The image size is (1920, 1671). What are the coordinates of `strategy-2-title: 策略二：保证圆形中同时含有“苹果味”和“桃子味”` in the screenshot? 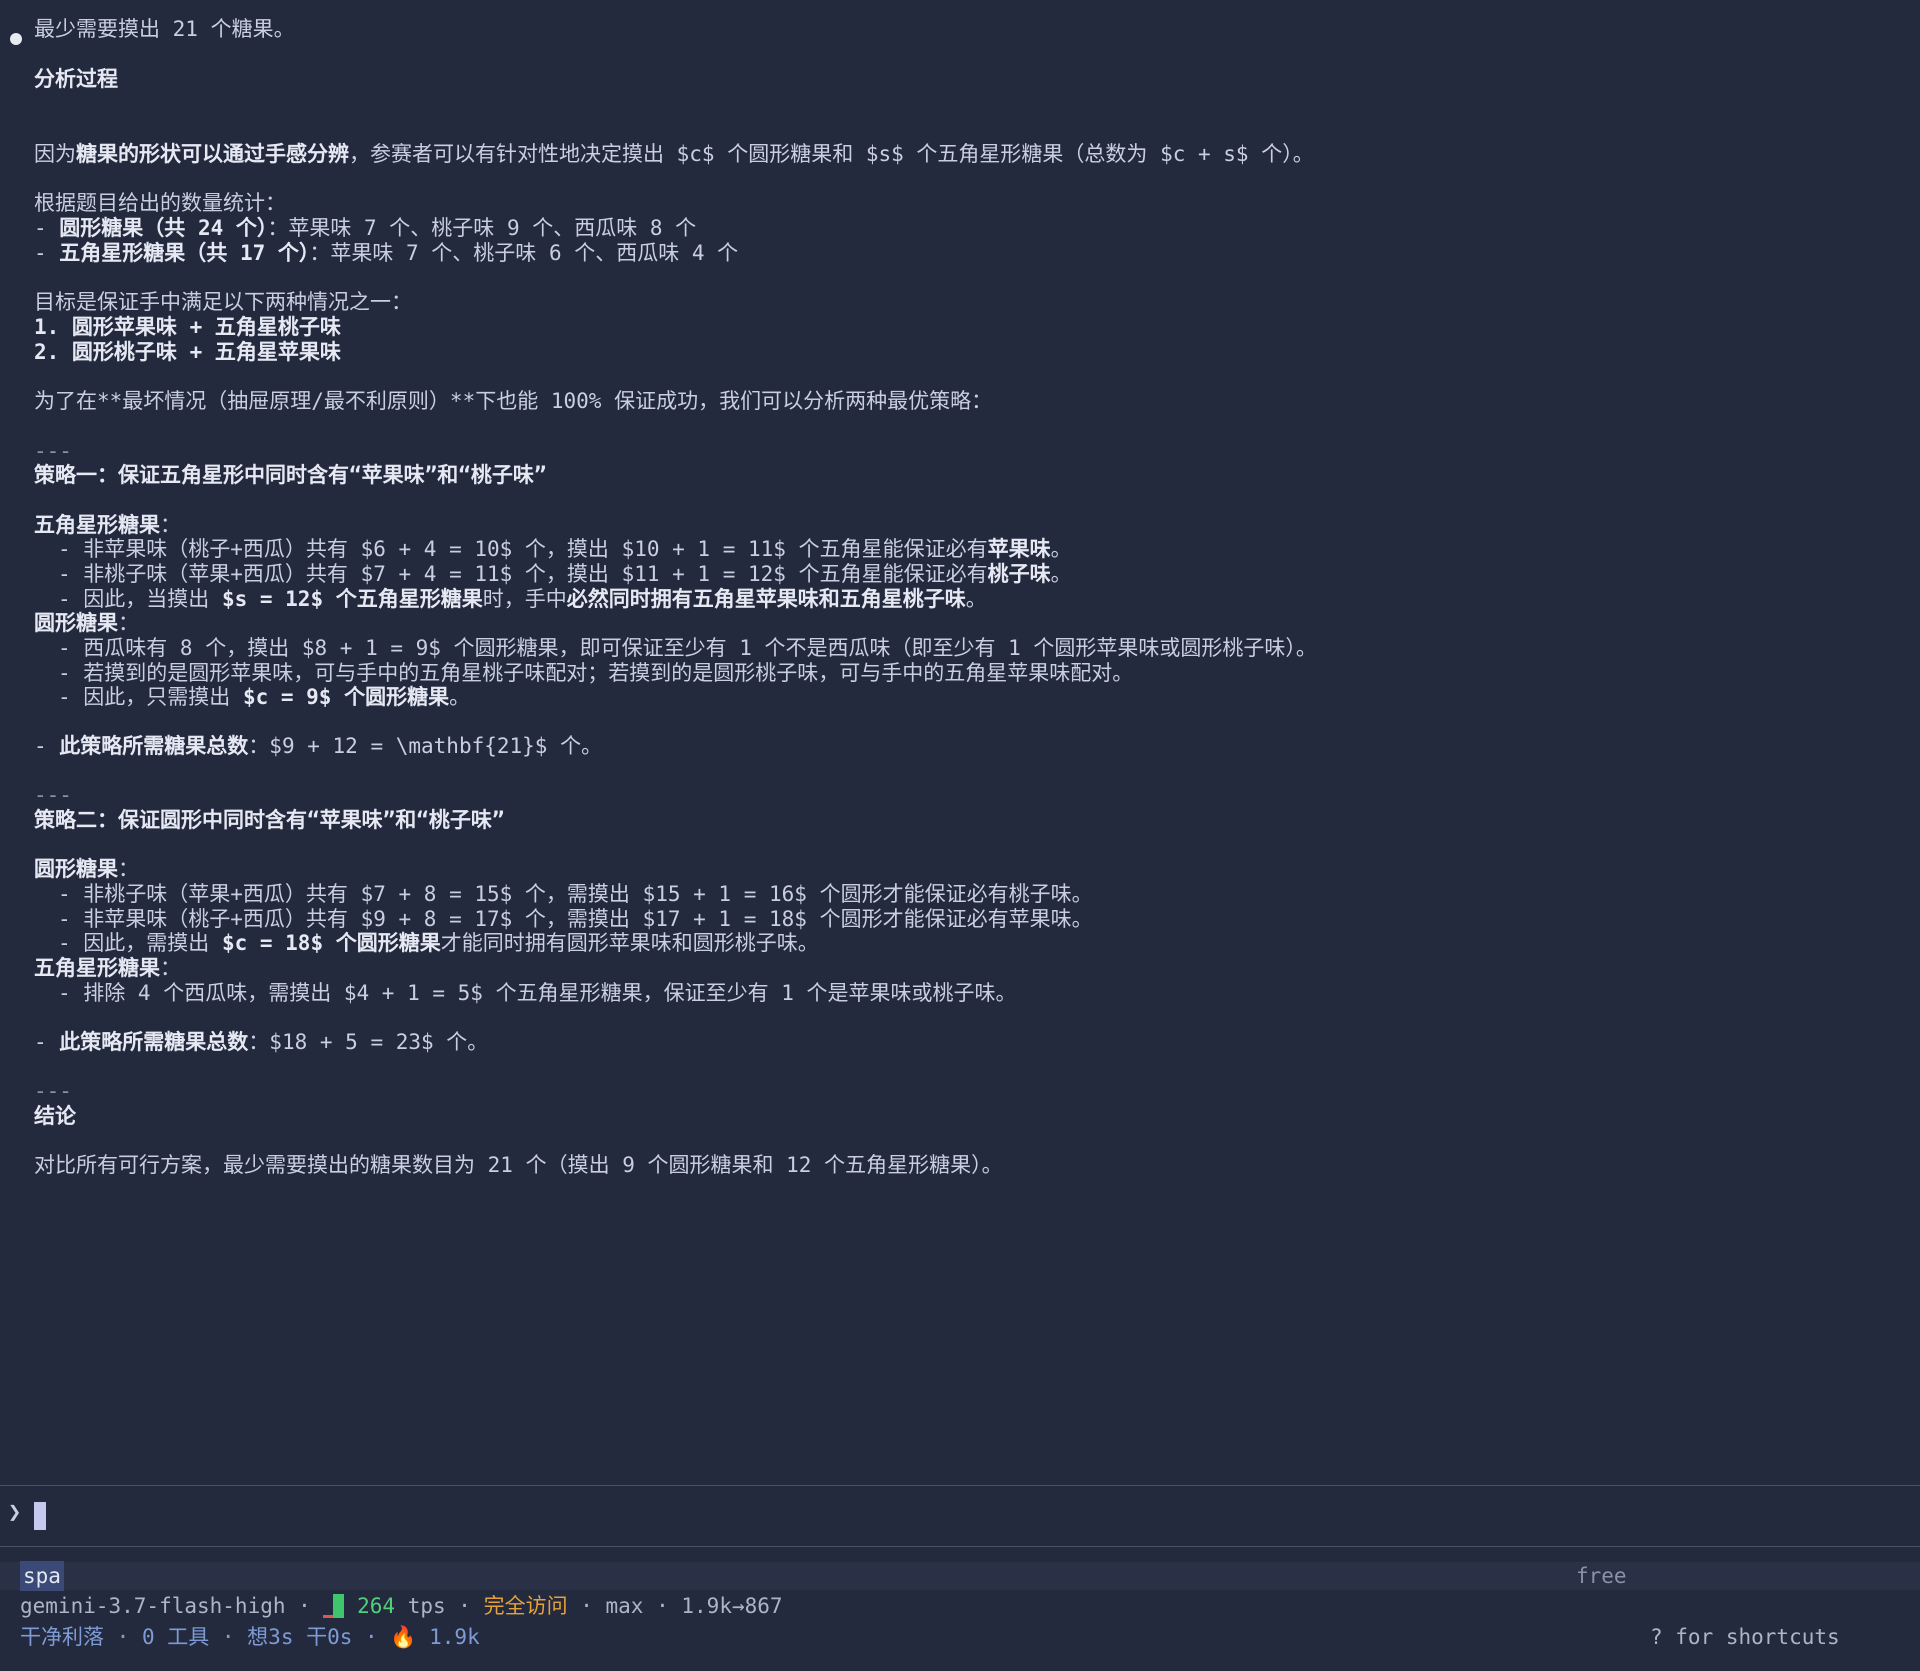 It's located at (269, 820).